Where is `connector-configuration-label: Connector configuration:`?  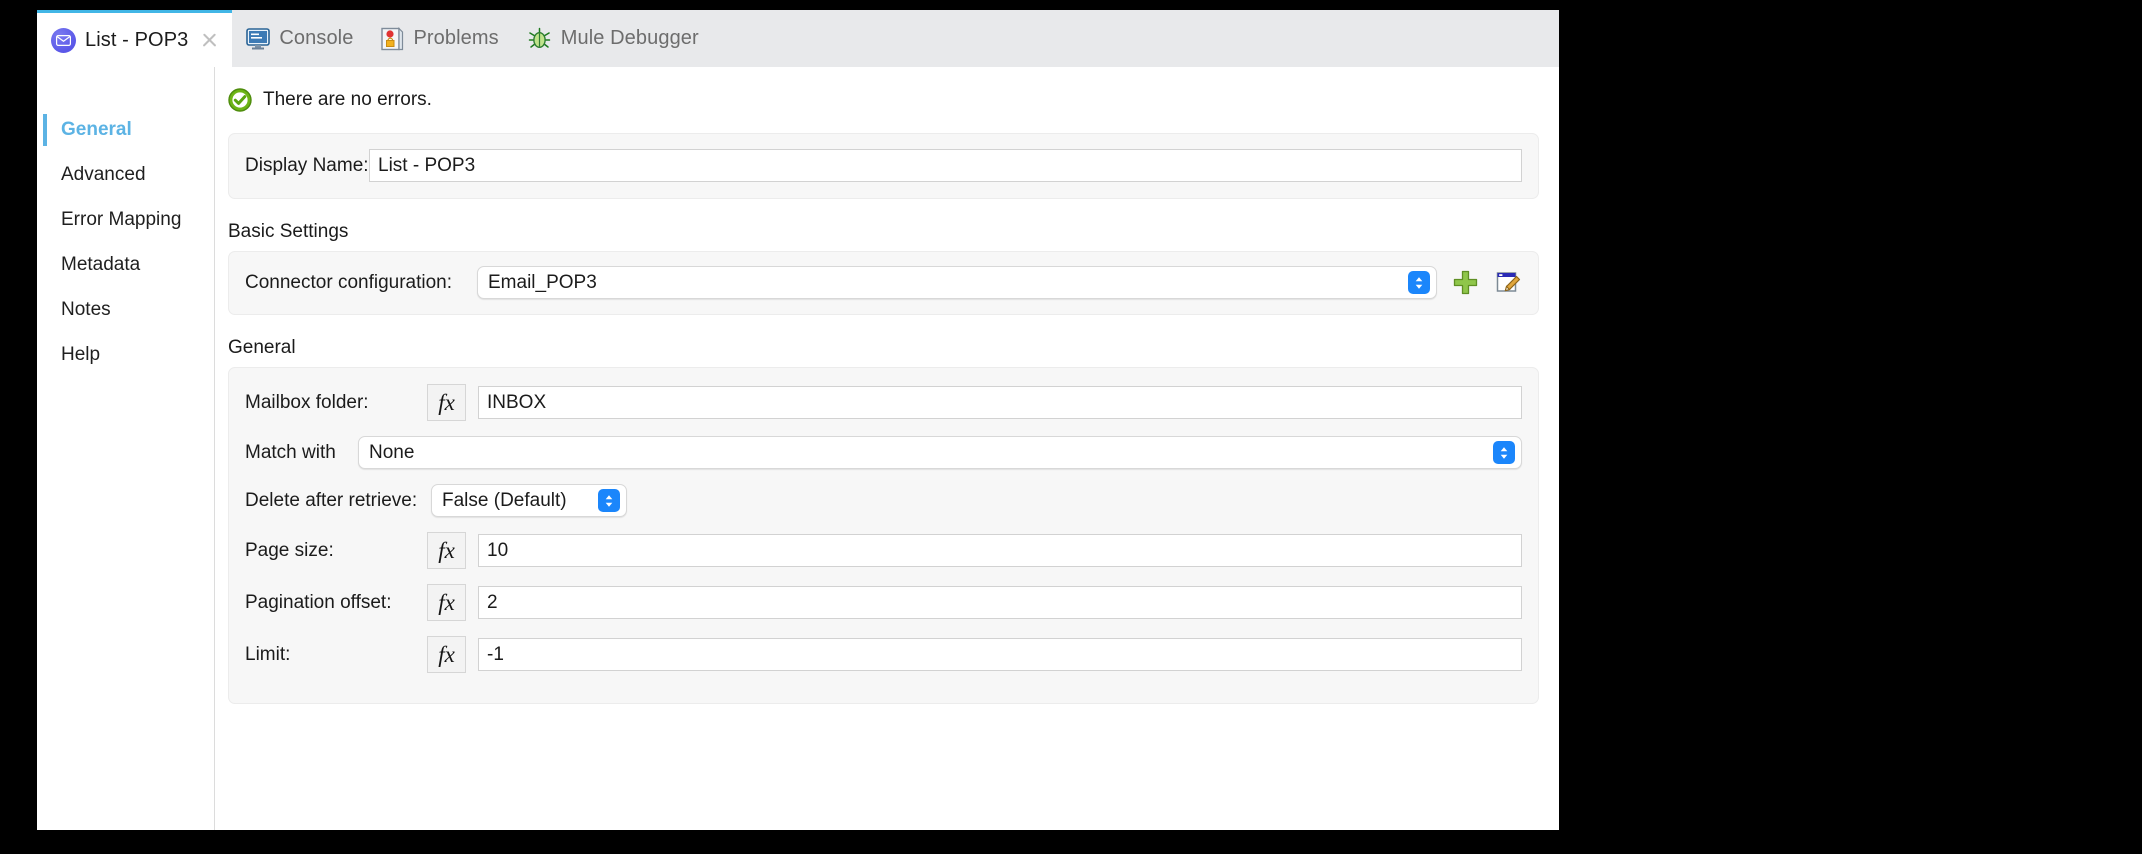 connector-configuration-label: Connector configuration: is located at coordinates (349, 282).